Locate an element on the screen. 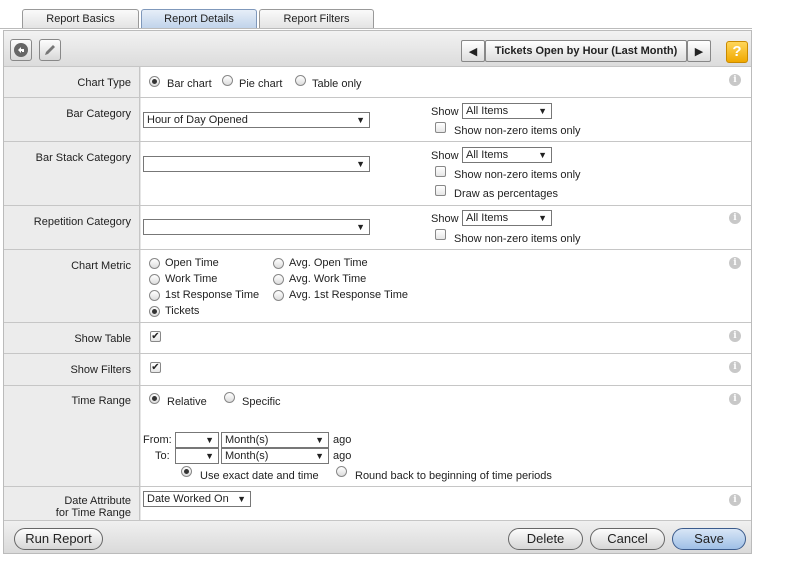  bar-chart-radio is located at coordinates (154, 81).